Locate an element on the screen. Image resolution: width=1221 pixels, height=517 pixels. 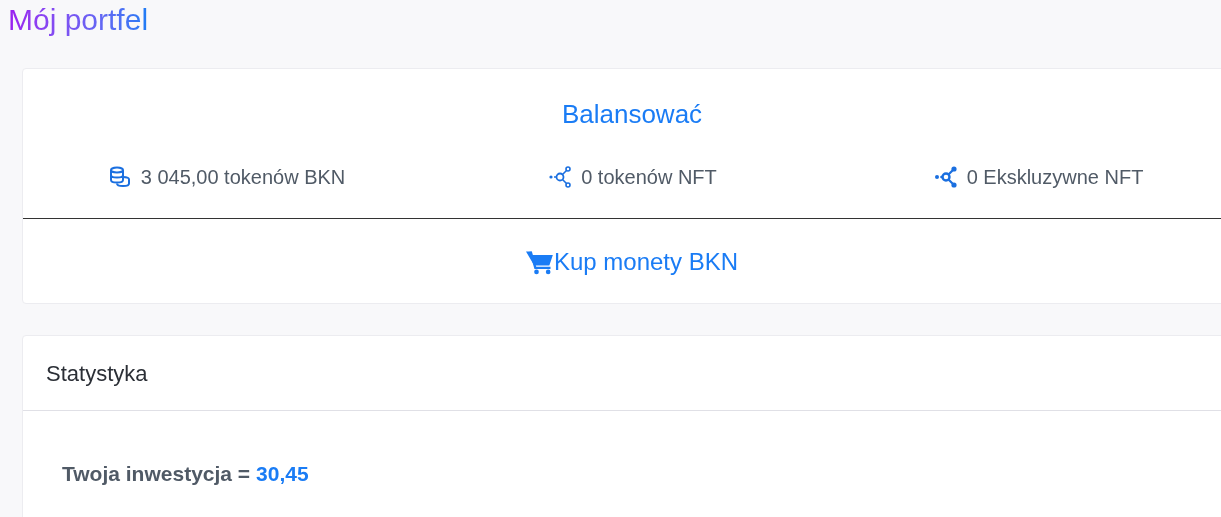
balance-title: Balansować is located at coordinates (632, 114).